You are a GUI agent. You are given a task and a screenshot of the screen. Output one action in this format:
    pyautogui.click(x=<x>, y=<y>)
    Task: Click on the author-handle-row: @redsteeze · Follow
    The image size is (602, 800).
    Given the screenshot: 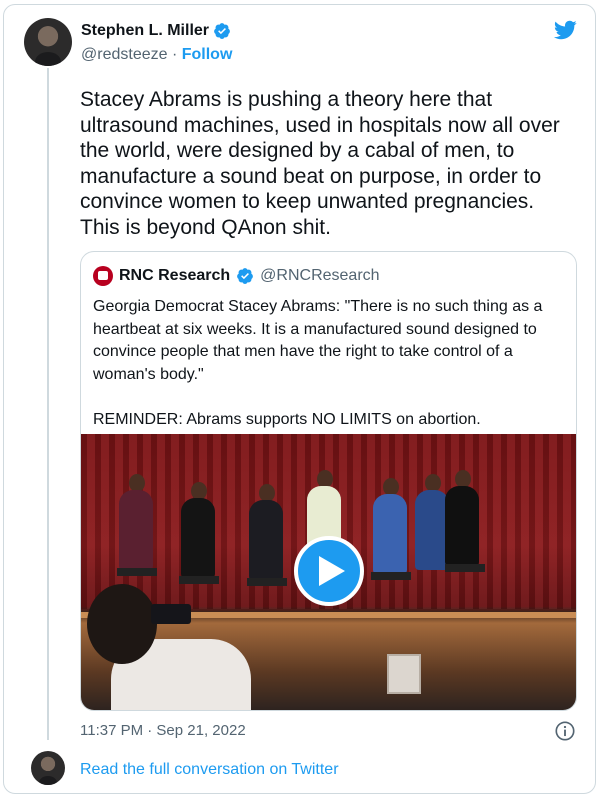 What is the action you would take?
    pyautogui.click(x=156, y=55)
    